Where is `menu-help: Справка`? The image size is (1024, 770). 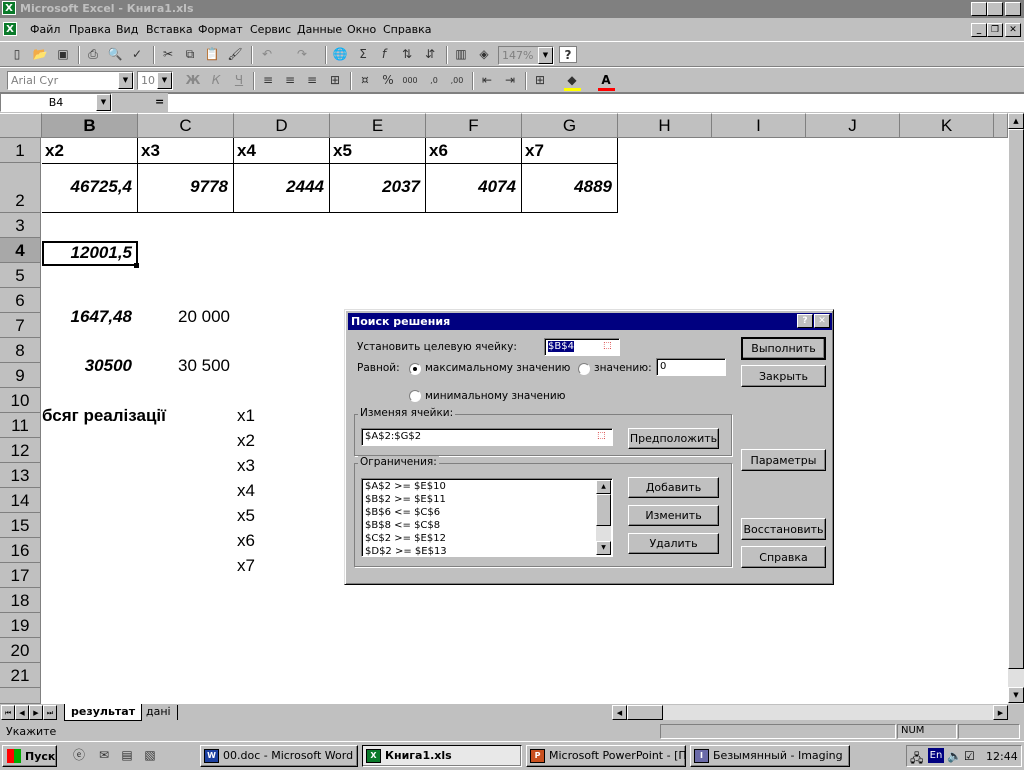
menu-help: Справка is located at coordinates (407, 29).